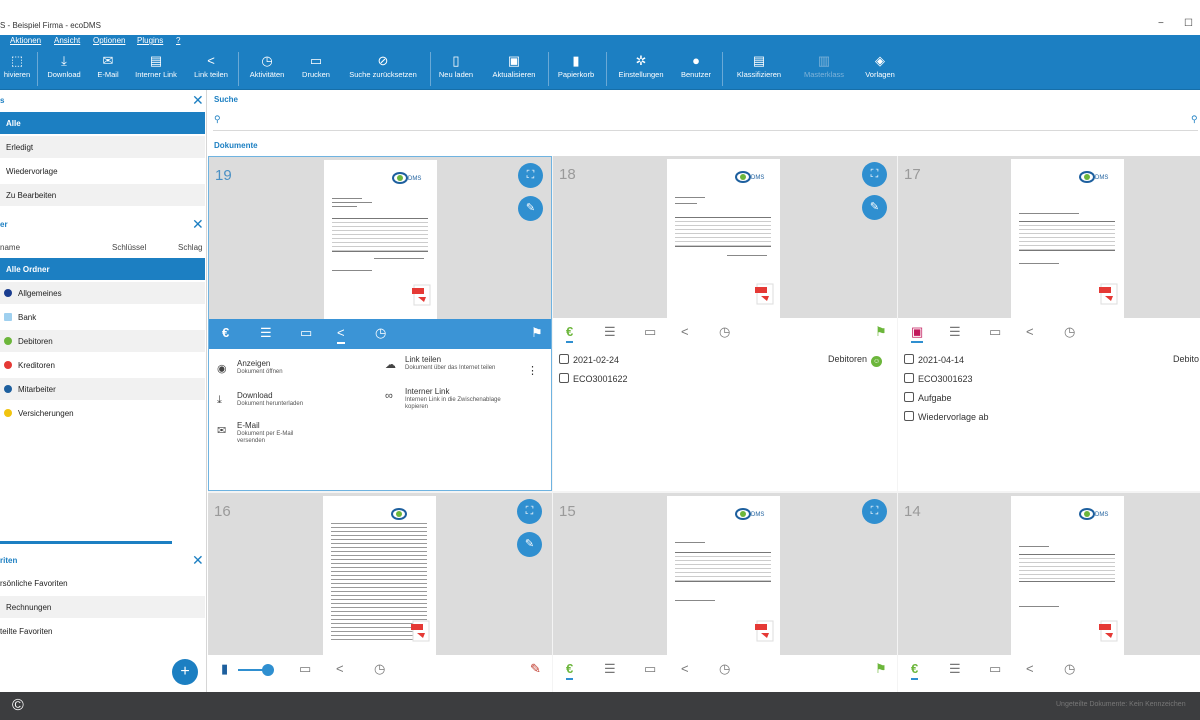 This screenshot has width=1200, height=720. I want to click on favorites-item-personal: rsönliche Favoriten, so click(102, 583).